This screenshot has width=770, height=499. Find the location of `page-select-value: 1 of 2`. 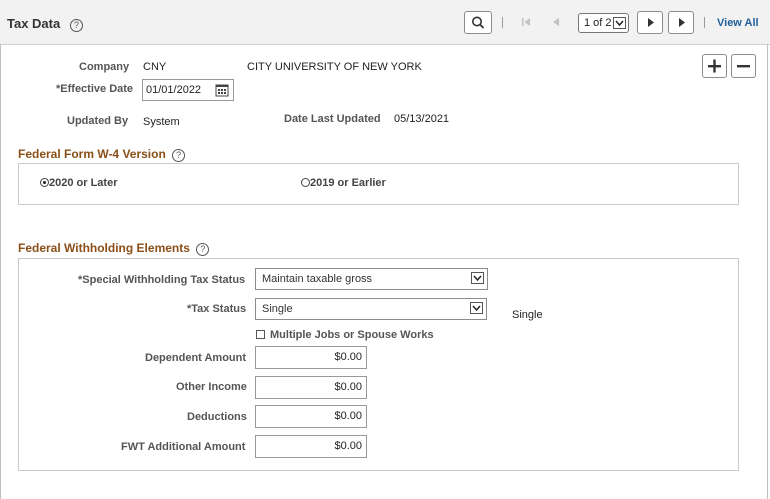

page-select-value: 1 of 2 is located at coordinates (598, 23).